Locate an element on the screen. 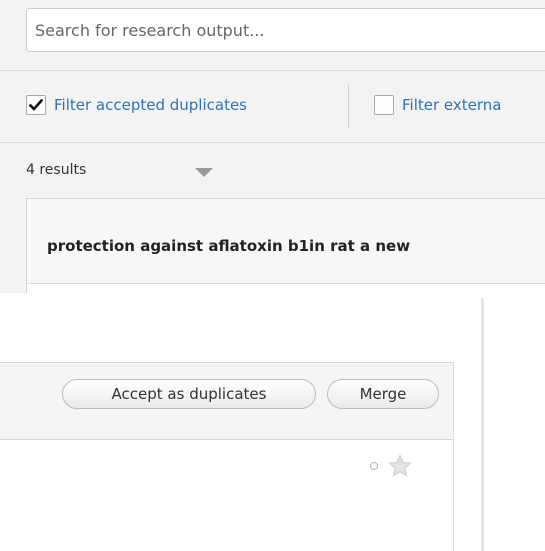 The image size is (545, 551). search-input is located at coordinates (285, 30).